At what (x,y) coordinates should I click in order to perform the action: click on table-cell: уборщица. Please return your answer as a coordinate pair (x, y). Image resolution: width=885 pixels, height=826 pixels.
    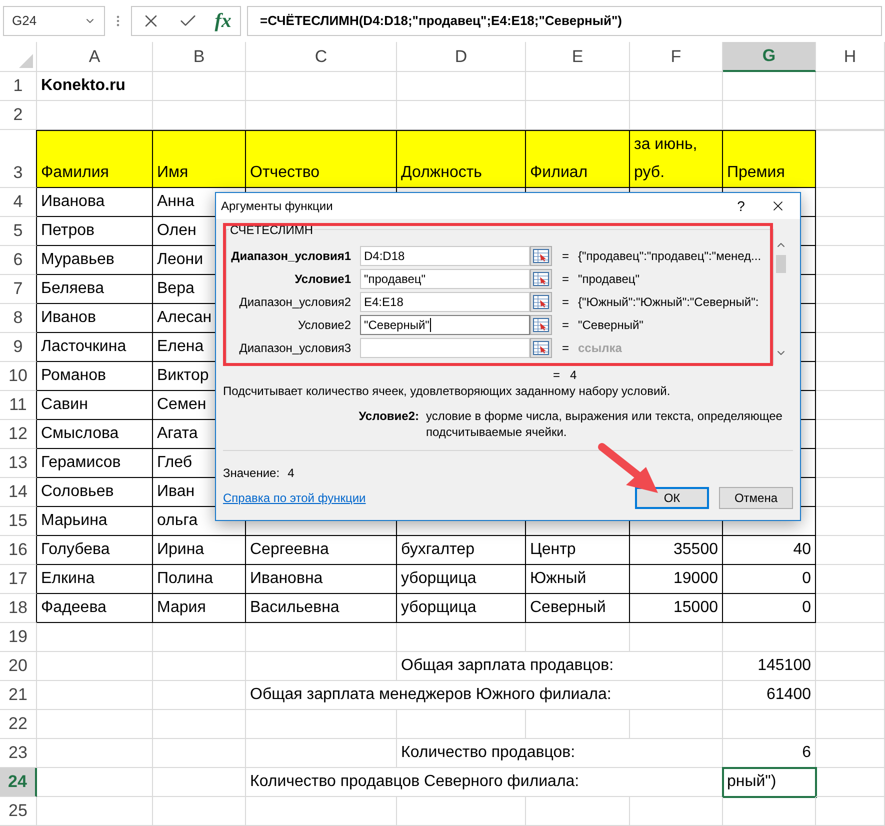
    Looking at the image, I should click on (461, 608).